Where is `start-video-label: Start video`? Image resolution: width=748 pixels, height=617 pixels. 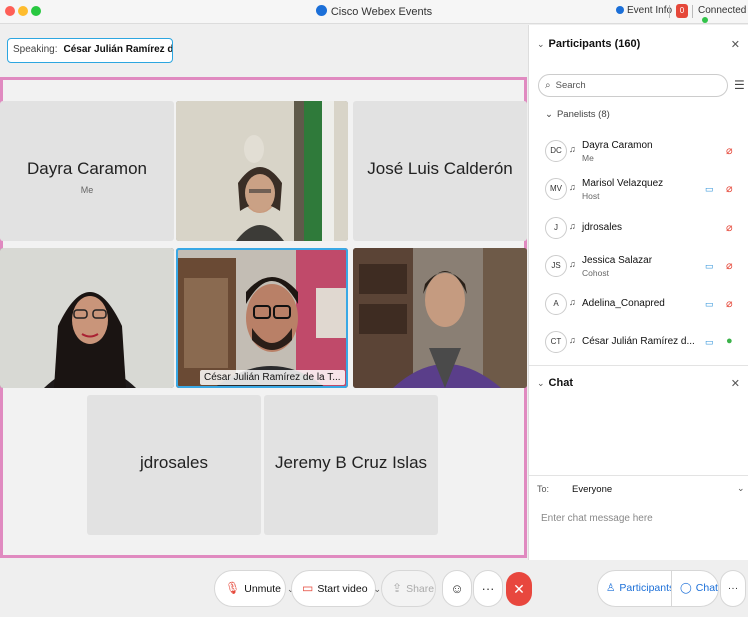 start-video-label: Start video is located at coordinates (342, 589).